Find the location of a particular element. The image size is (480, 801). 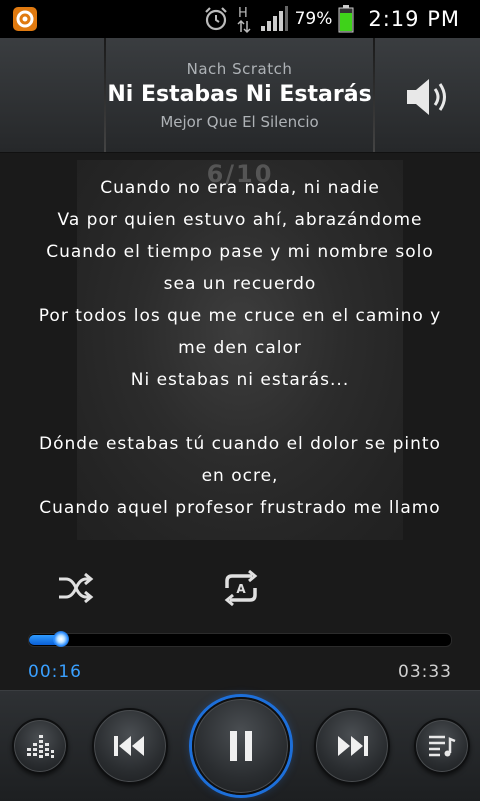

equalizer-icon is located at coordinates (40, 746).